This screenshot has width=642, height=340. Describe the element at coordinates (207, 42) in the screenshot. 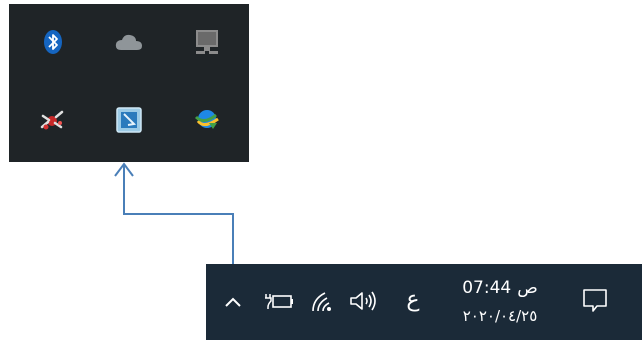

I see `network-drive-icon` at that location.